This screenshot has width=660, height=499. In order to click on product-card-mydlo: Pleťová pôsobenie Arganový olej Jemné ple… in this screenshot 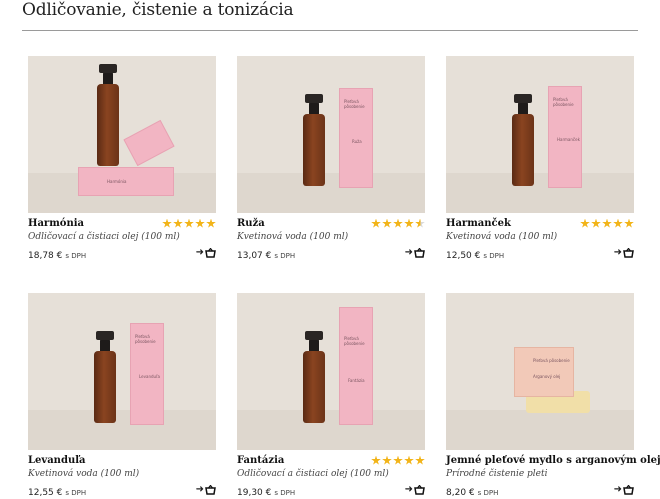, I will do `click(553, 395)`.